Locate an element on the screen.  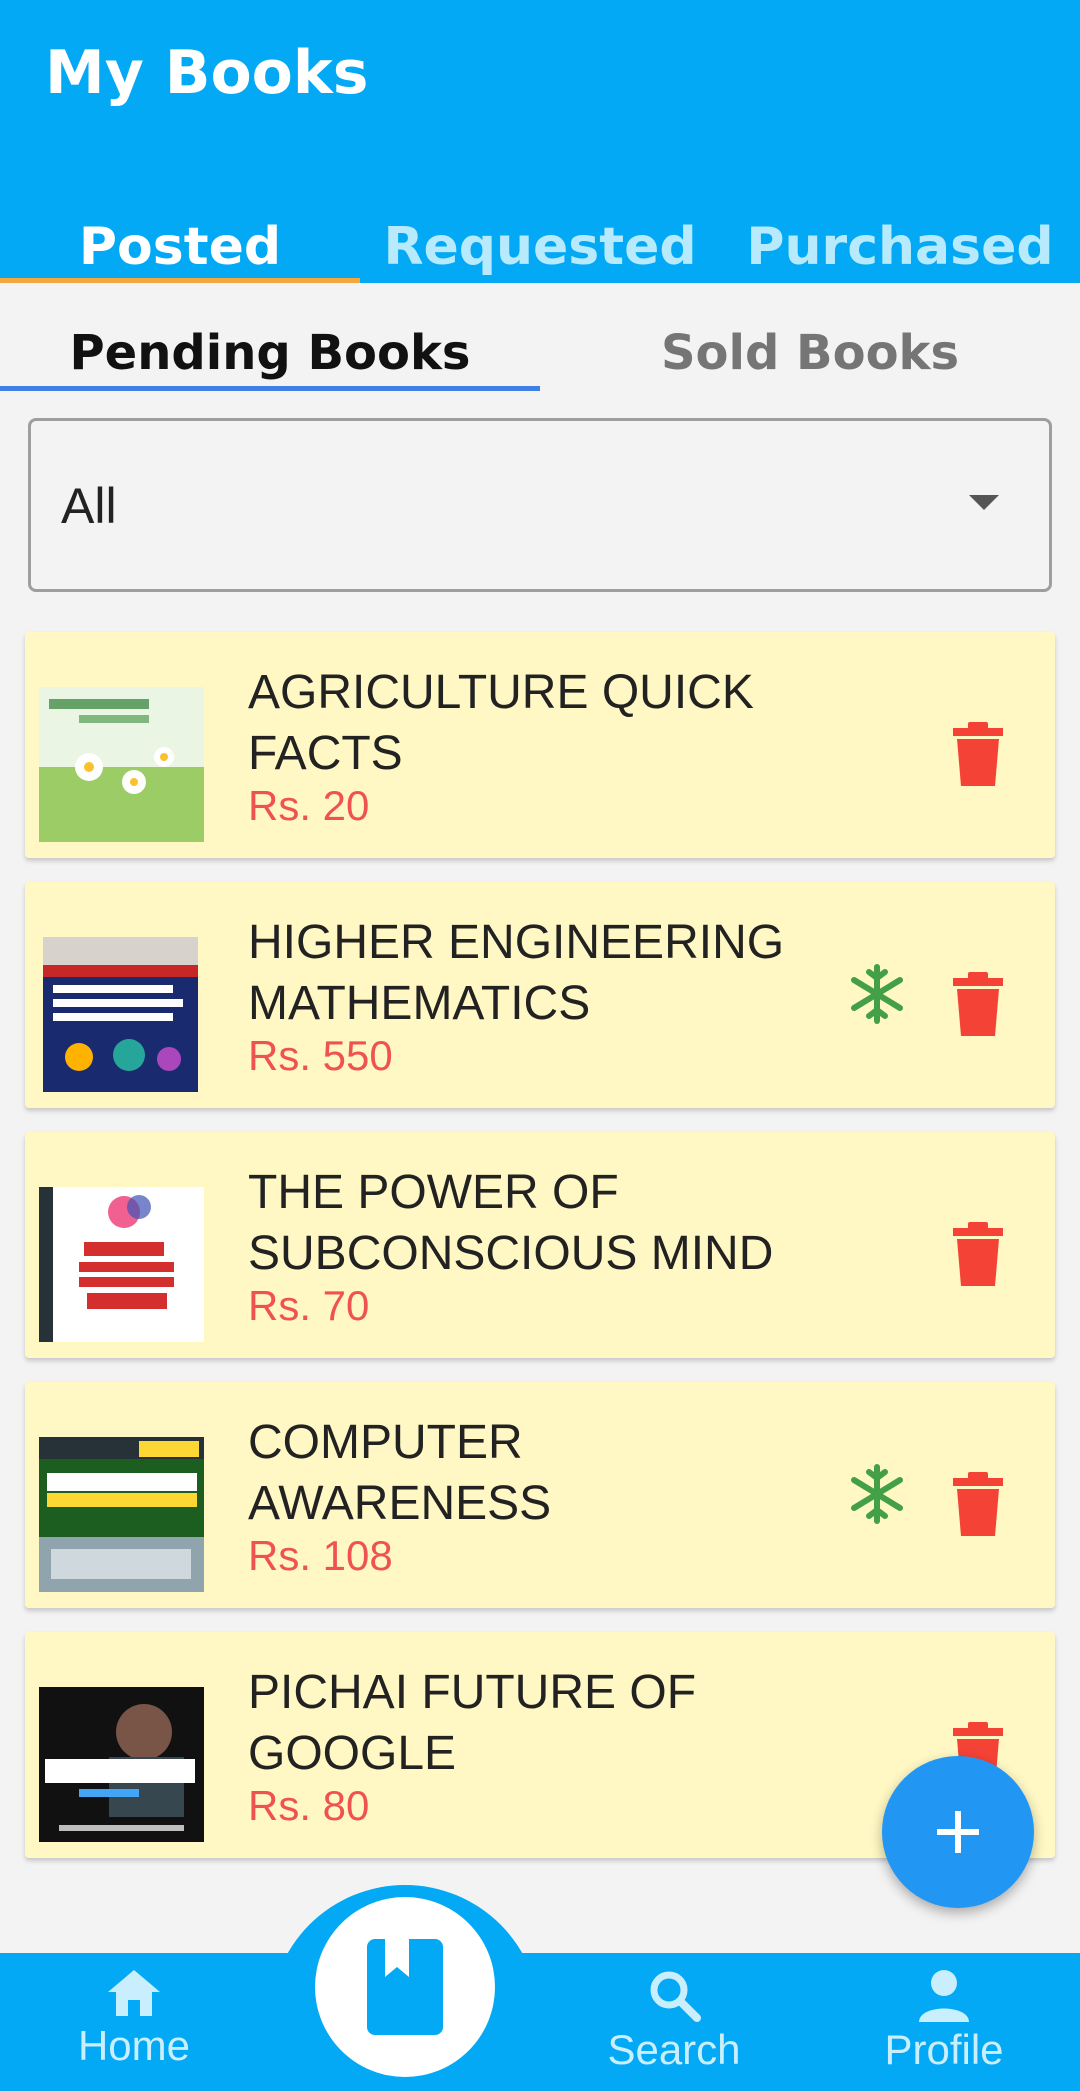
book-price: Rs. 20 is located at coordinates (309, 805).